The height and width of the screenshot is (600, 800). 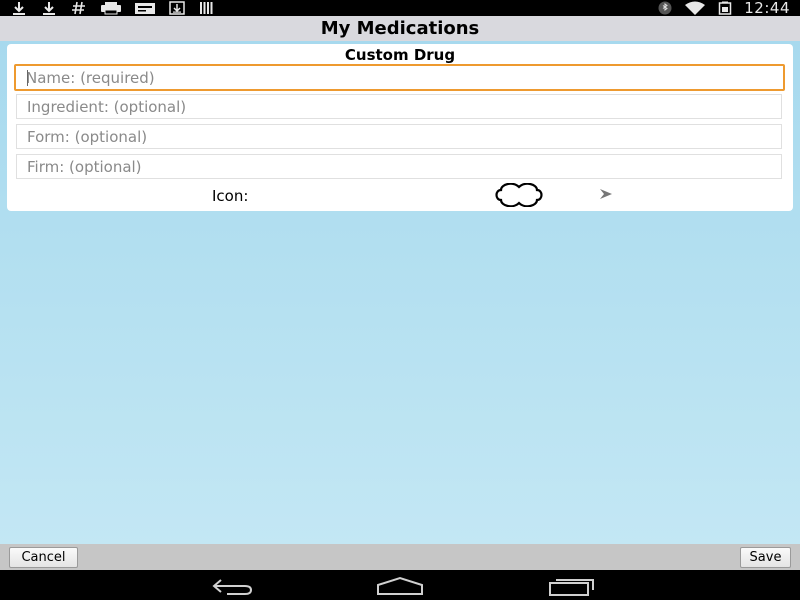 What do you see at coordinates (400, 557) in the screenshot?
I see `bottom-bar: Cancel Save` at bounding box center [400, 557].